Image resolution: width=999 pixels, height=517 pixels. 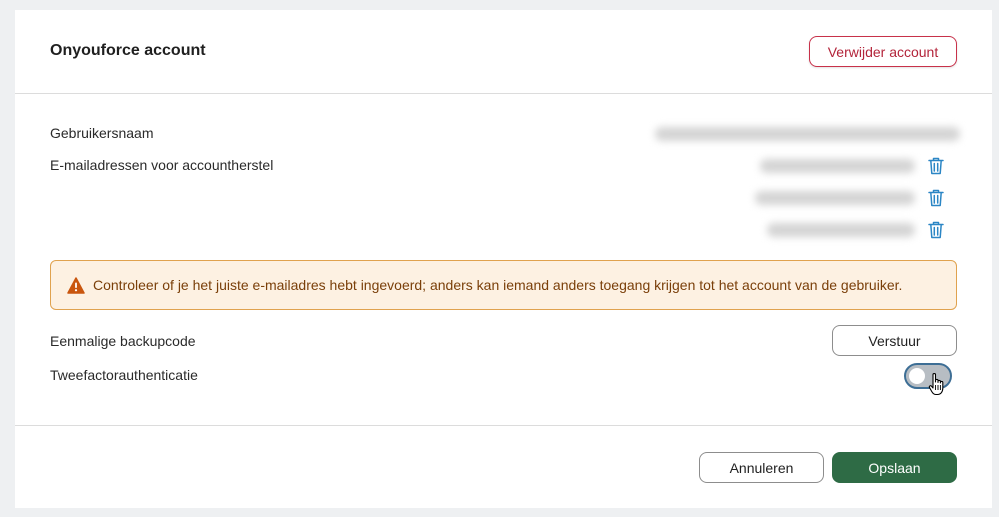 What do you see at coordinates (76, 285) in the screenshot?
I see `warning-icon` at bounding box center [76, 285].